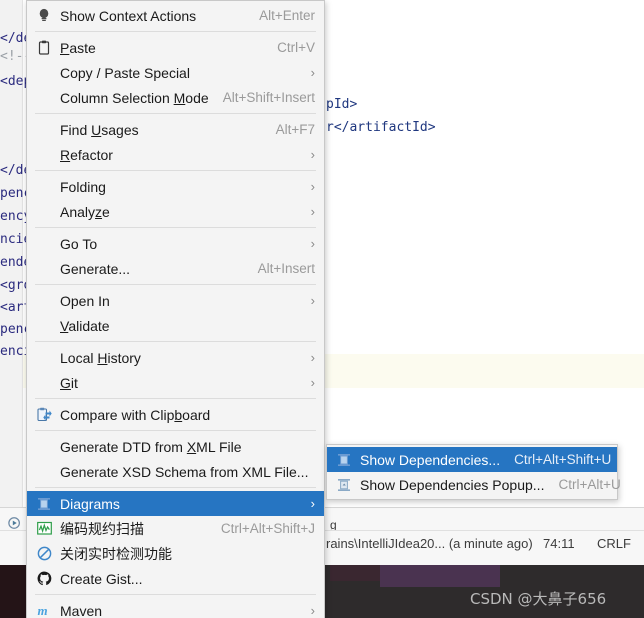 The image size is (644, 618). Describe the element at coordinates (78, 47) in the screenshot. I see `context-menu-item-label: Paste` at that location.